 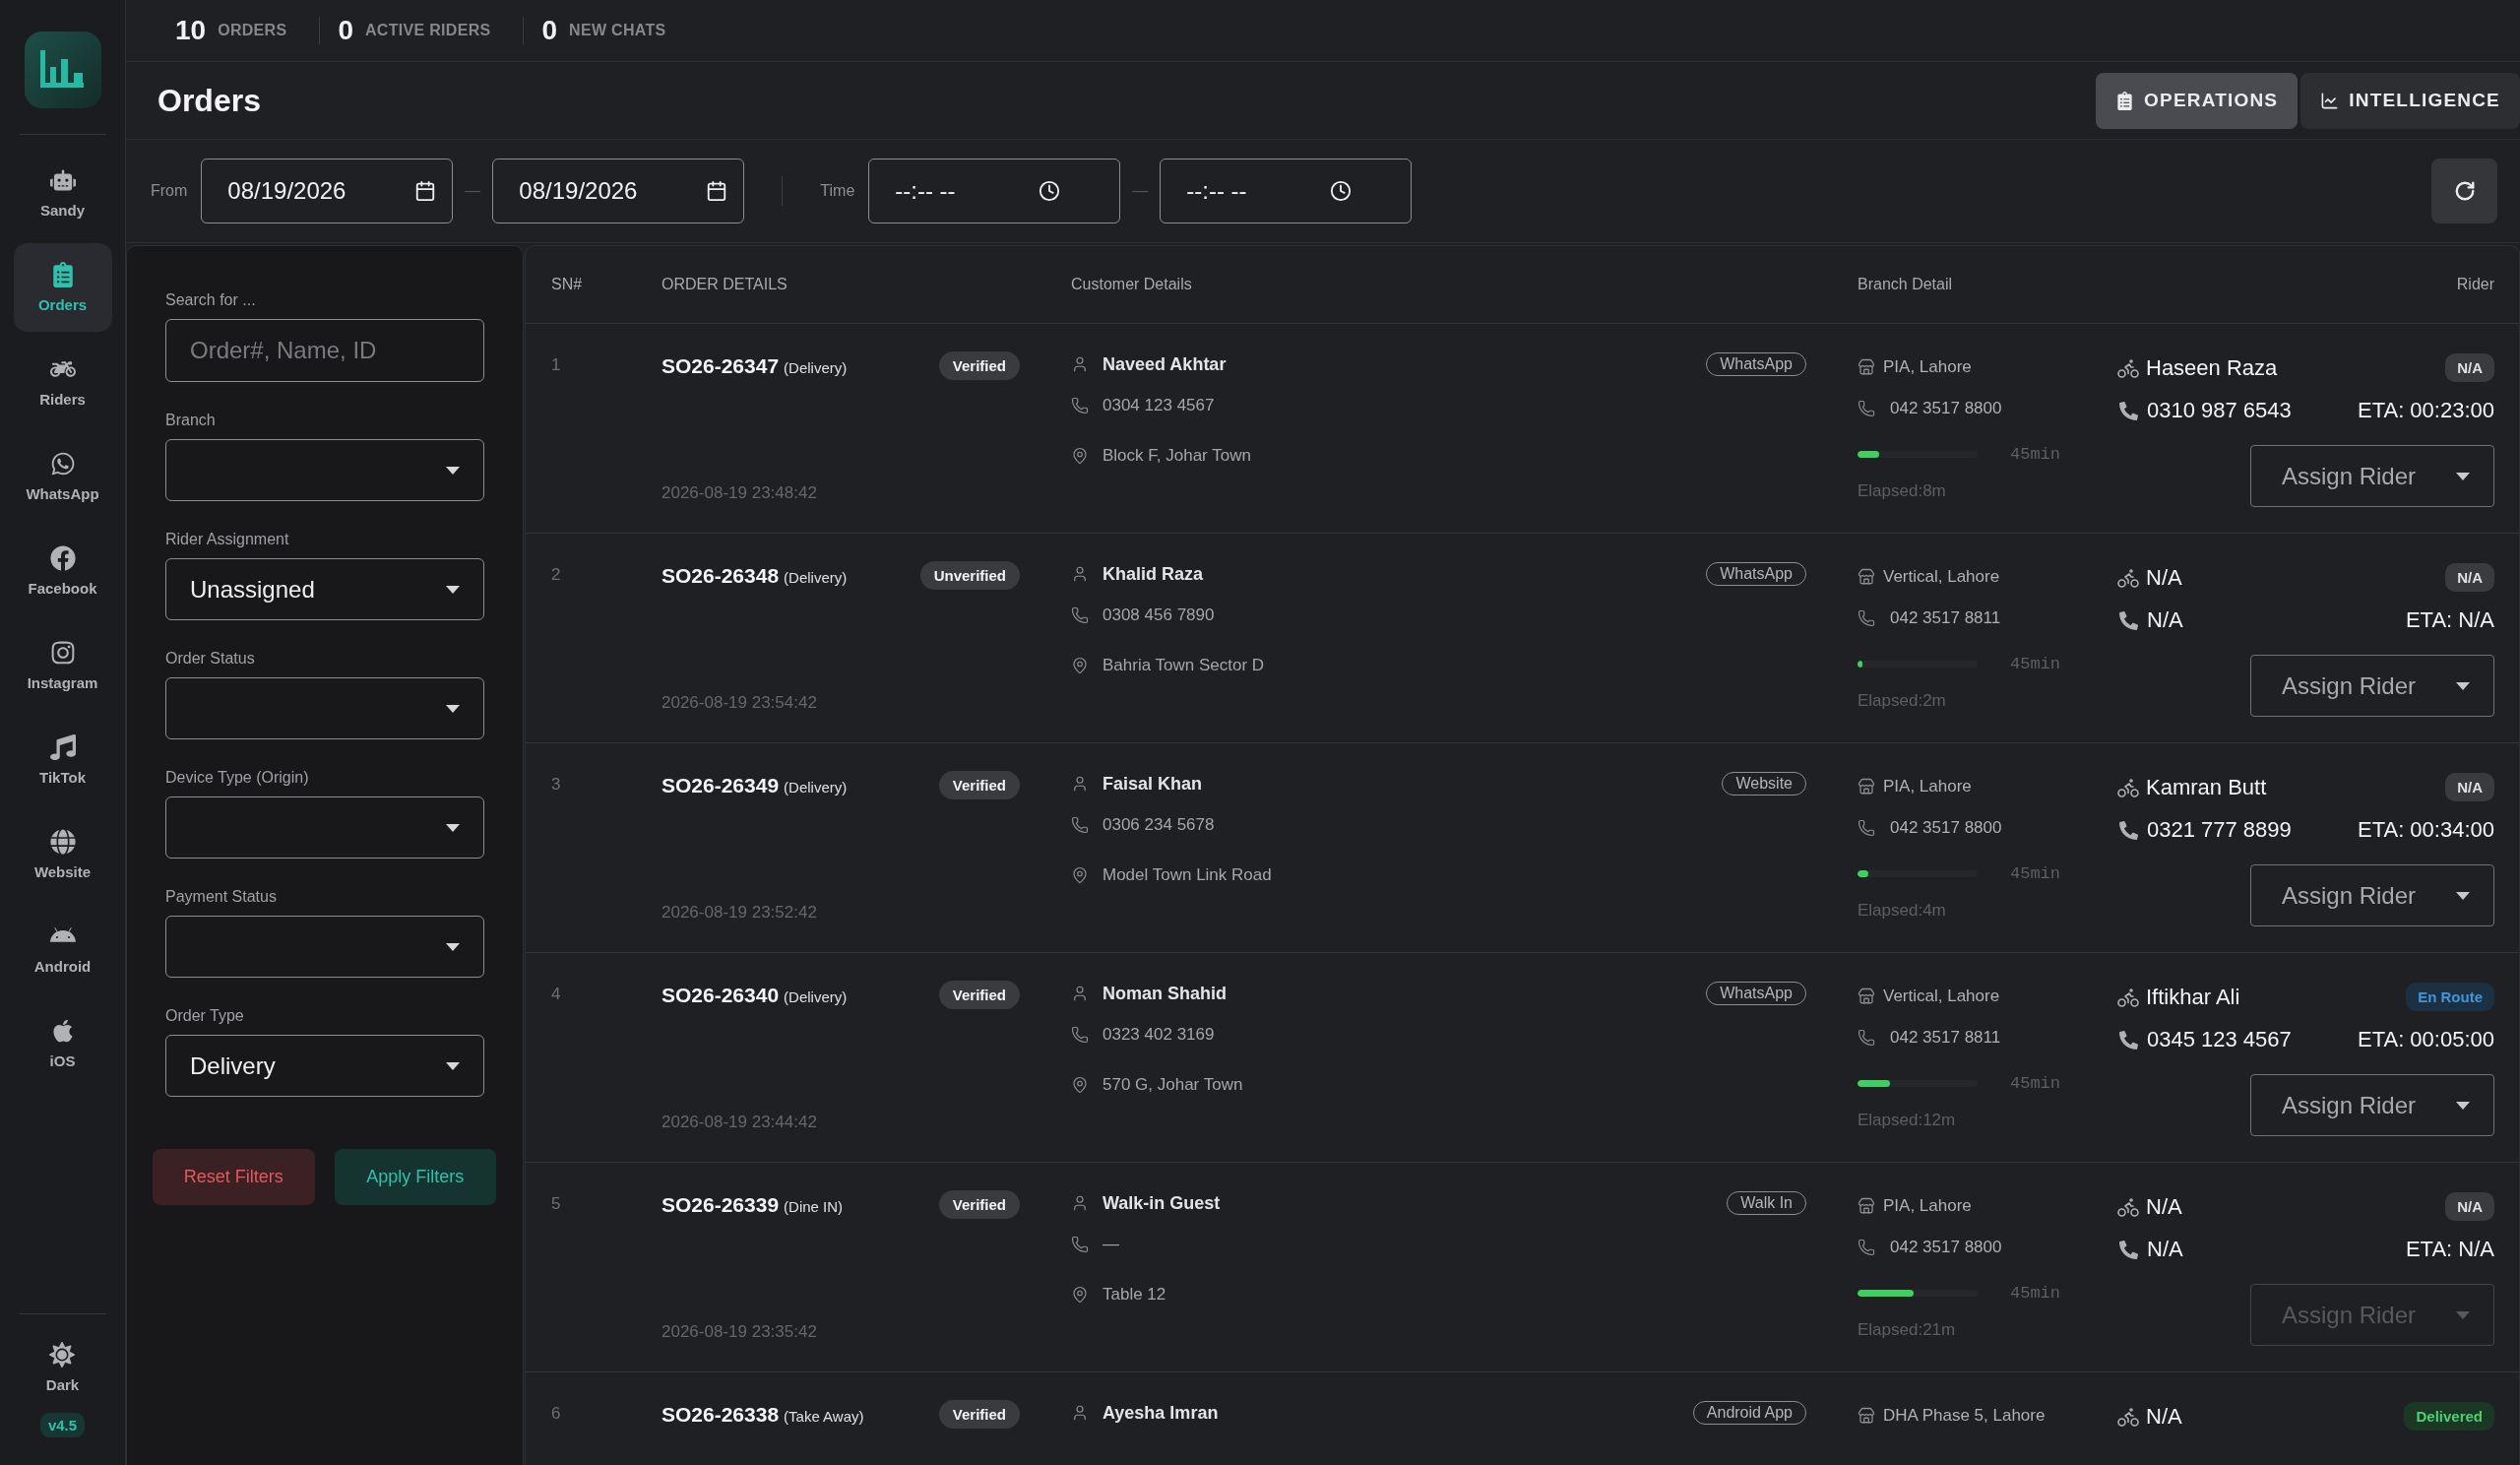 What do you see at coordinates (739, 913) in the screenshot?
I see `order-timestamp: 2026-08-19 23:52:42` at bounding box center [739, 913].